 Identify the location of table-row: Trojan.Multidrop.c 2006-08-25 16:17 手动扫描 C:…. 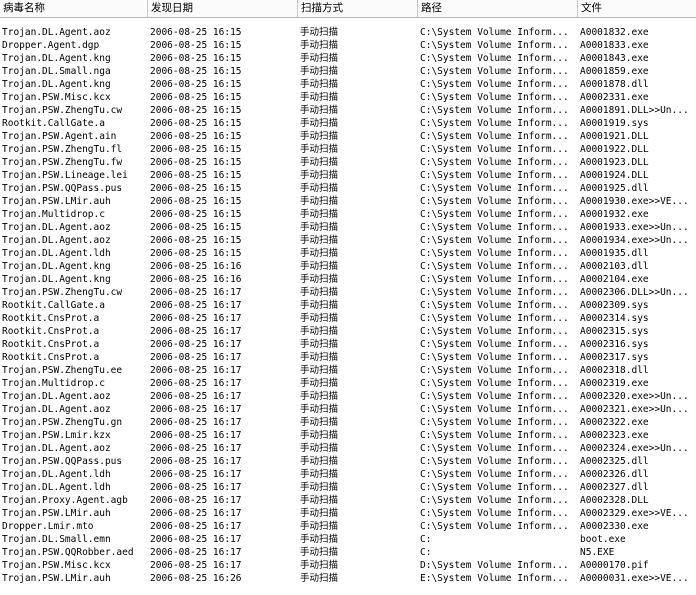
(348, 383).